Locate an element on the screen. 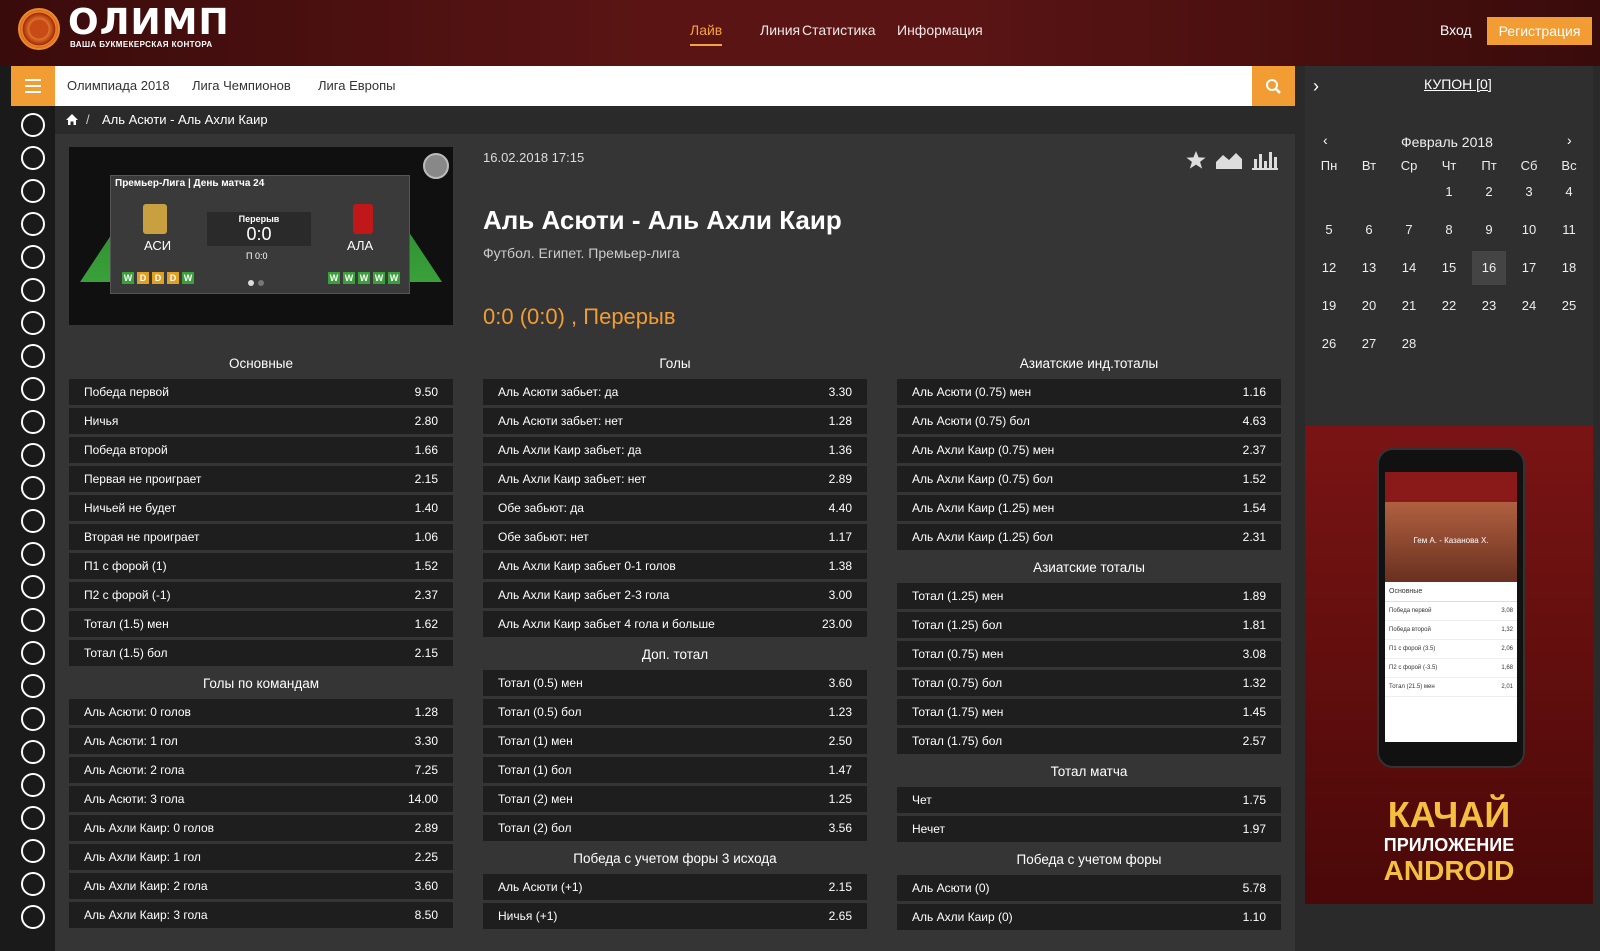 The height and width of the screenshot is (951, 1600). odds-row: Тотал (1.75) мен 1.45 is located at coordinates (1089, 712).